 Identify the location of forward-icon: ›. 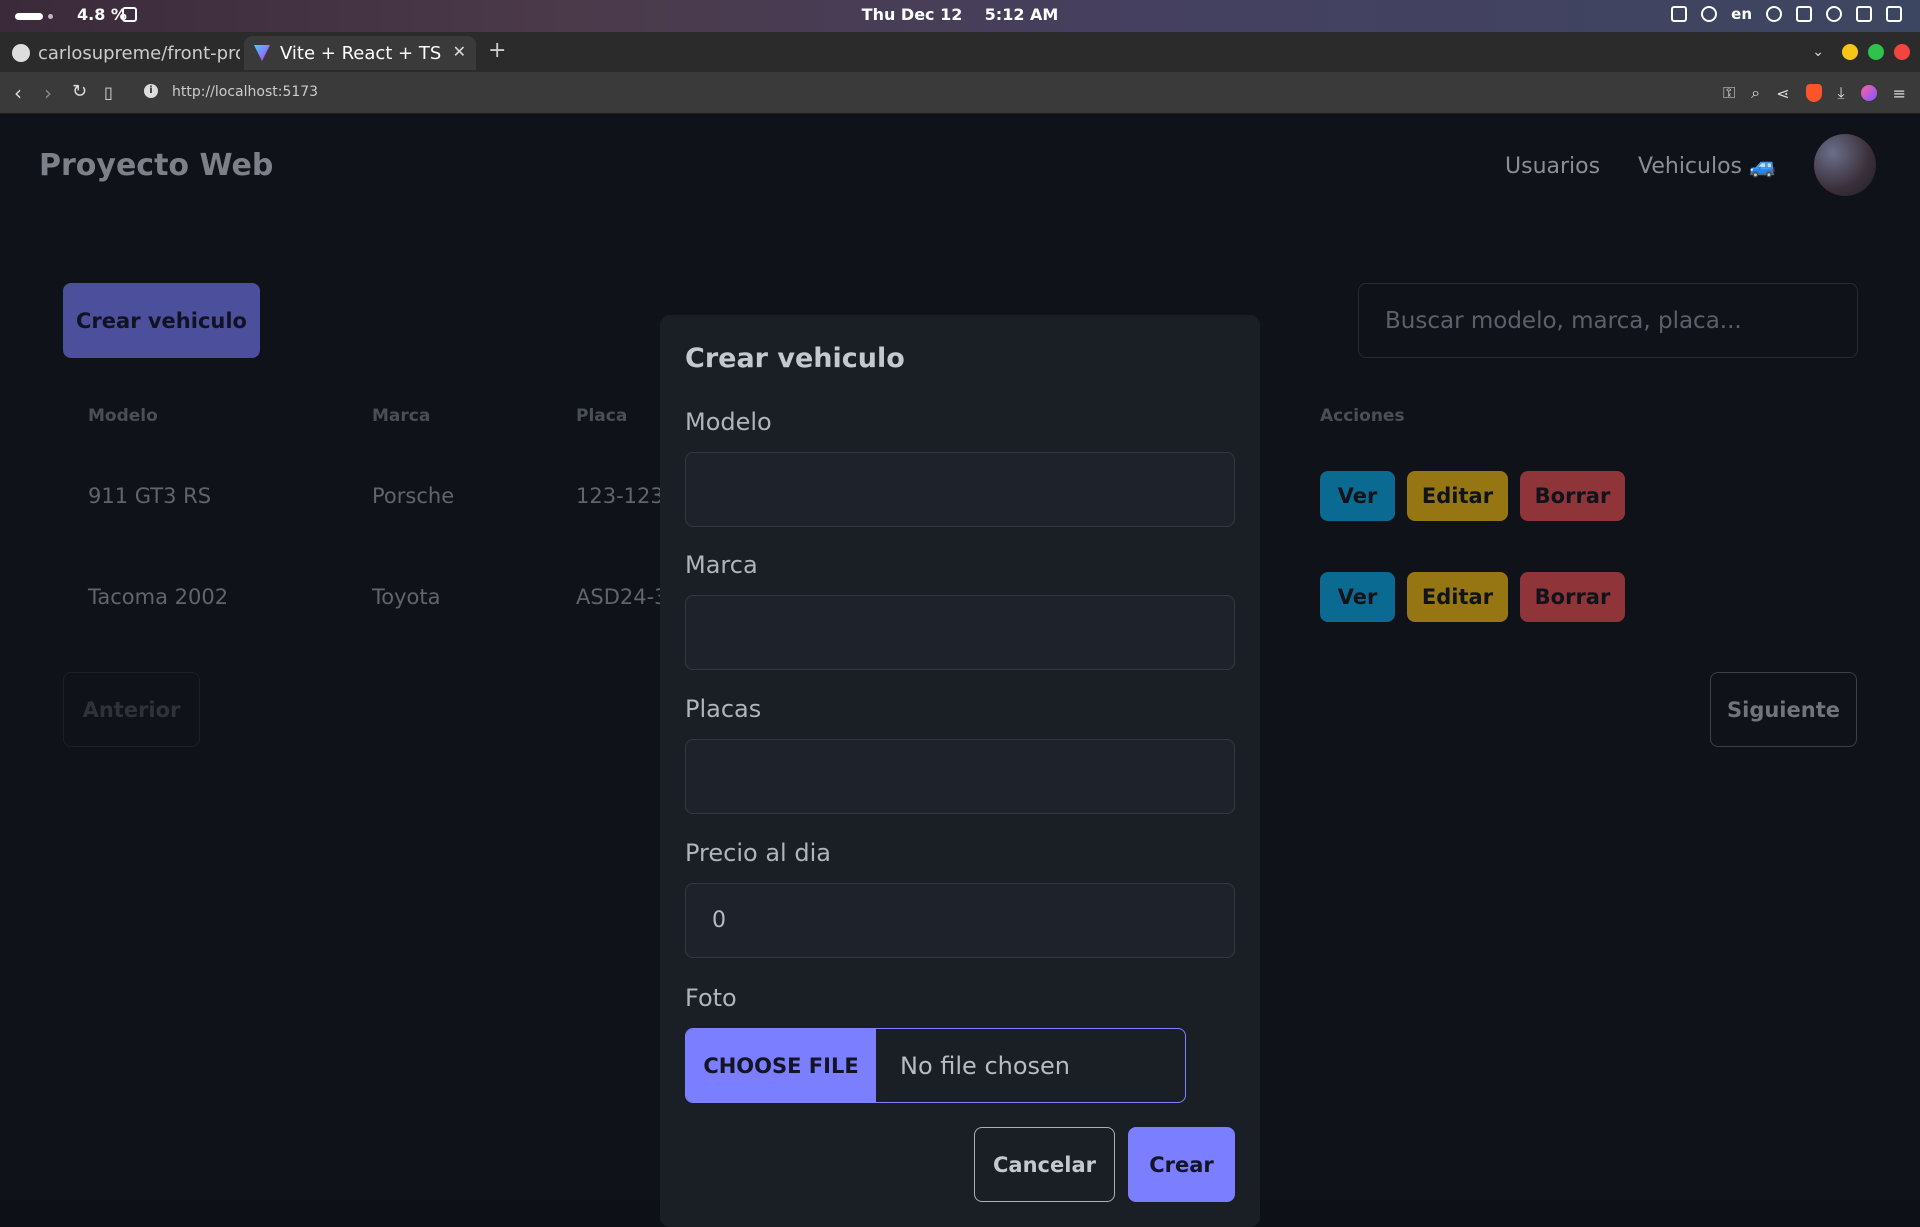
(48, 93).